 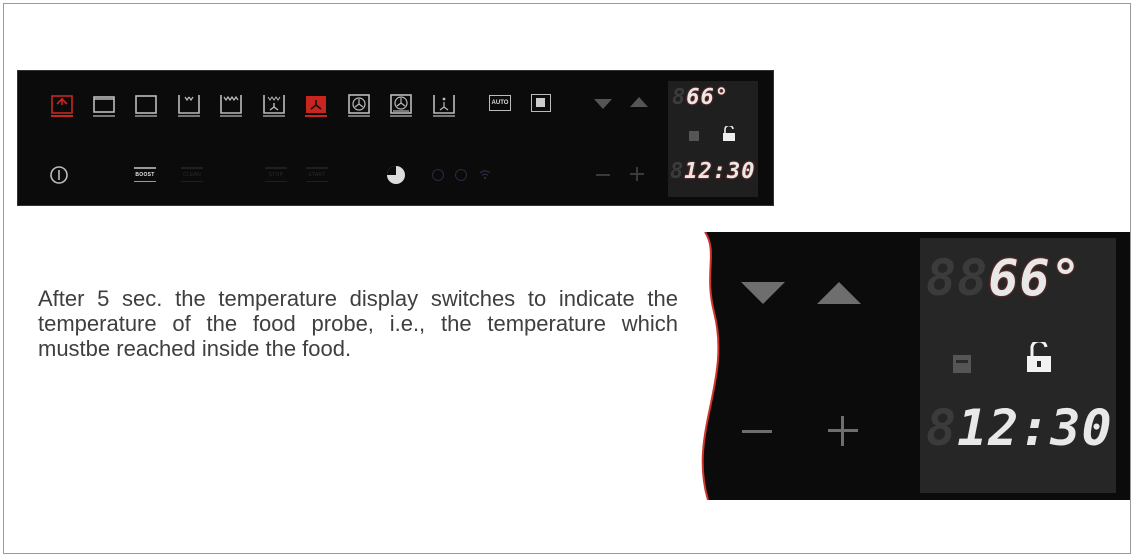 What do you see at coordinates (62, 105) in the screenshot?
I see `top-heat-grill-icon` at bounding box center [62, 105].